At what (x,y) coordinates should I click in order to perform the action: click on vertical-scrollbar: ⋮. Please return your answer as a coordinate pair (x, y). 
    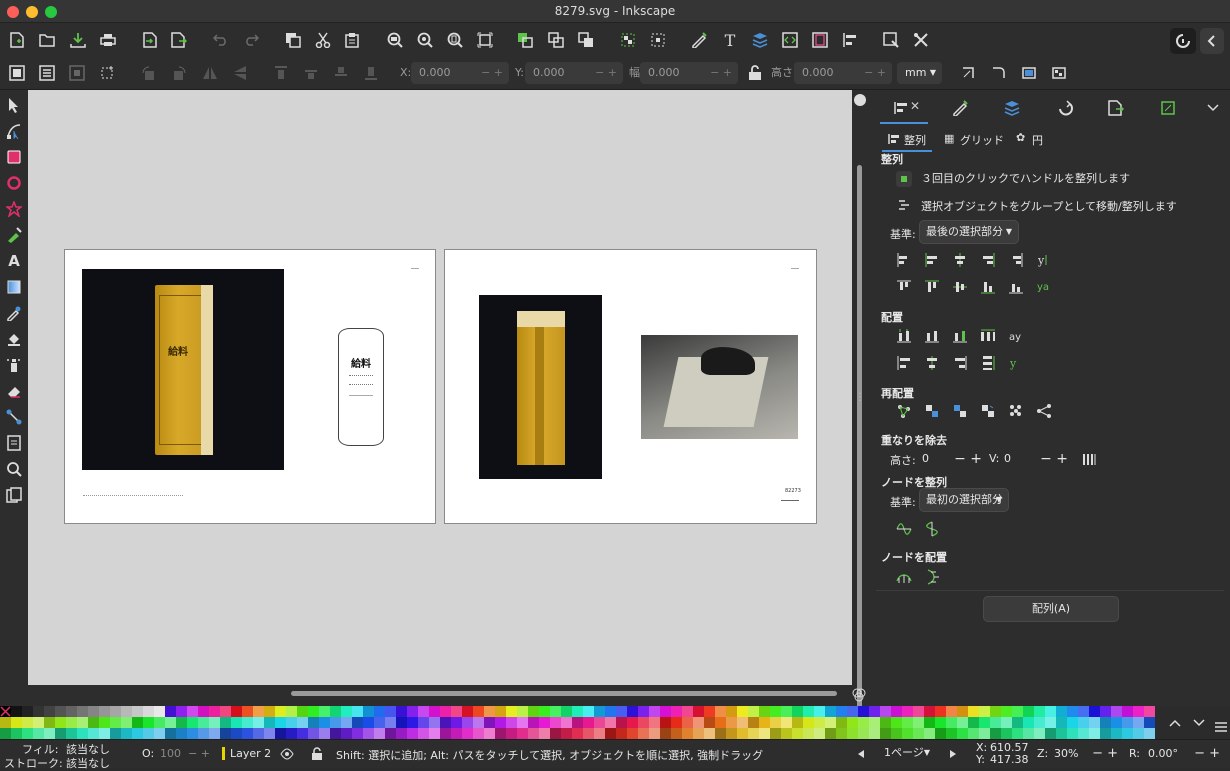
    Looking at the image, I should click on (860, 405).